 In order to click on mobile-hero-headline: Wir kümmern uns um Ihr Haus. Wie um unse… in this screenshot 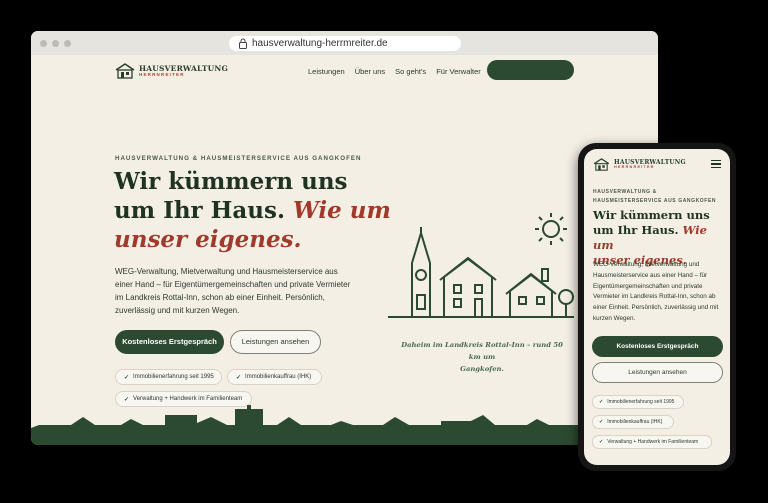, I will do `click(660, 238)`.